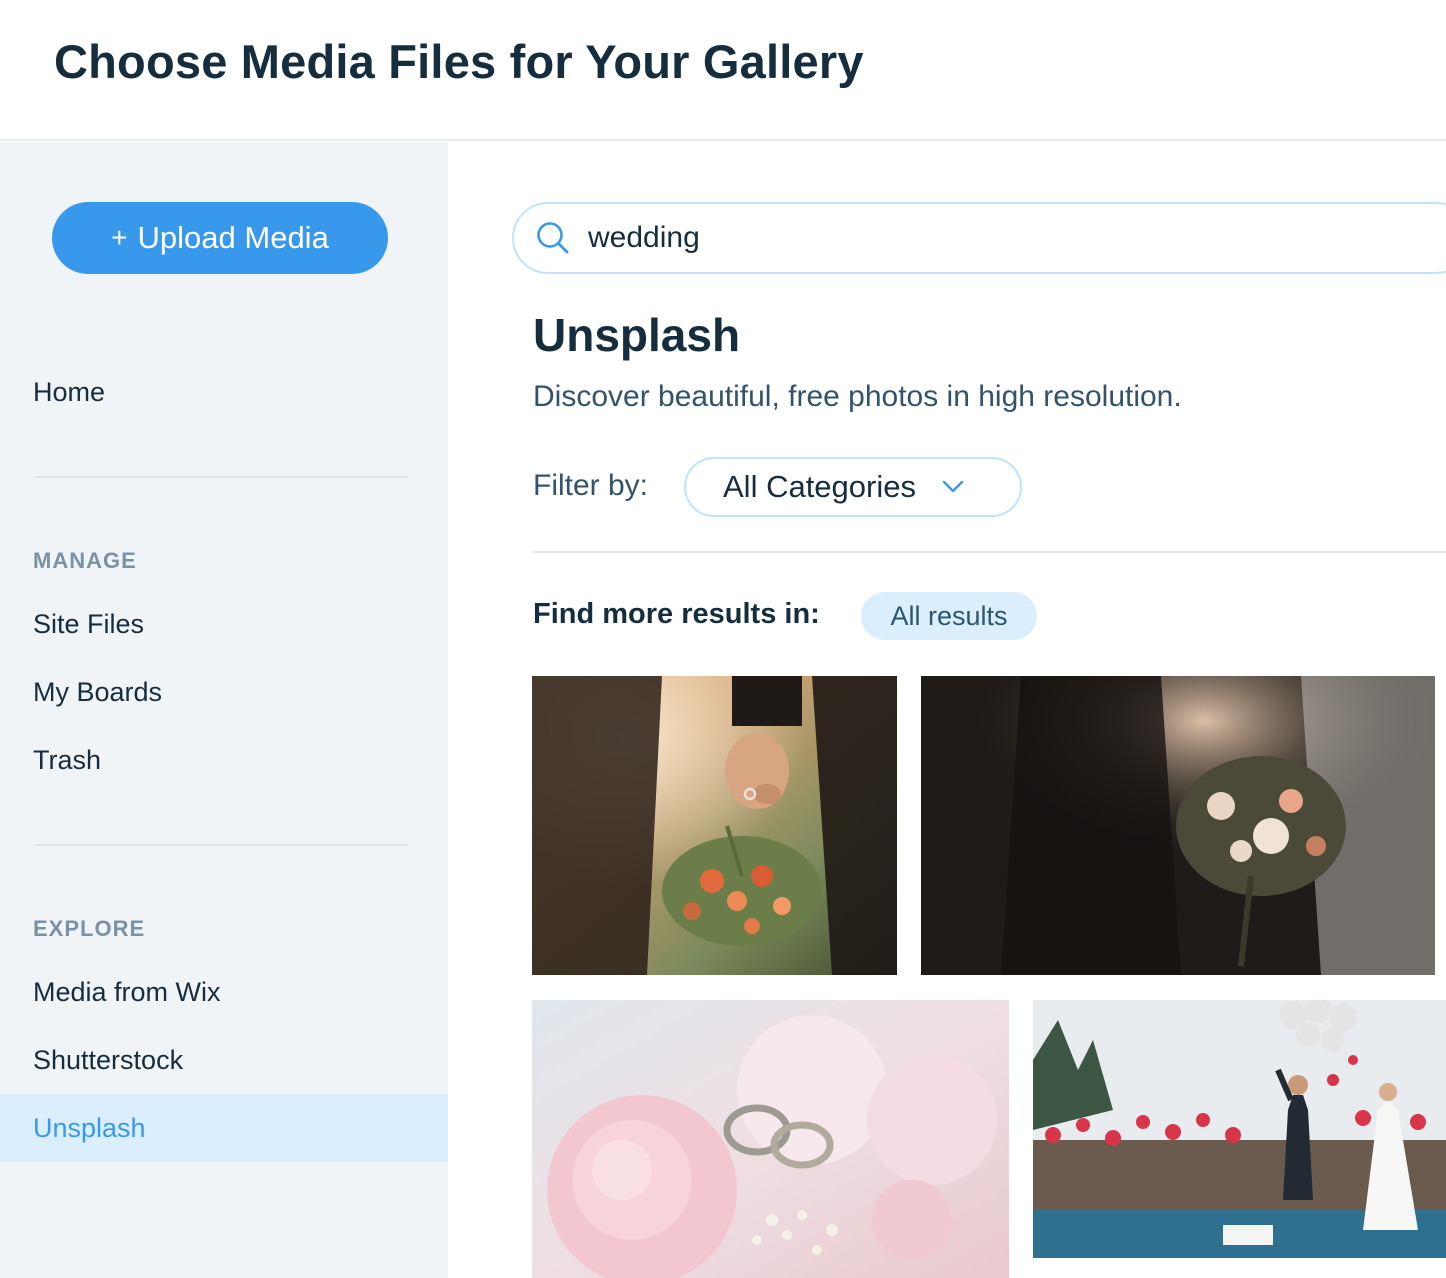 Image resolution: width=1446 pixels, height=1278 pixels. What do you see at coordinates (953, 486) in the screenshot?
I see `chevron-down-icon` at bounding box center [953, 486].